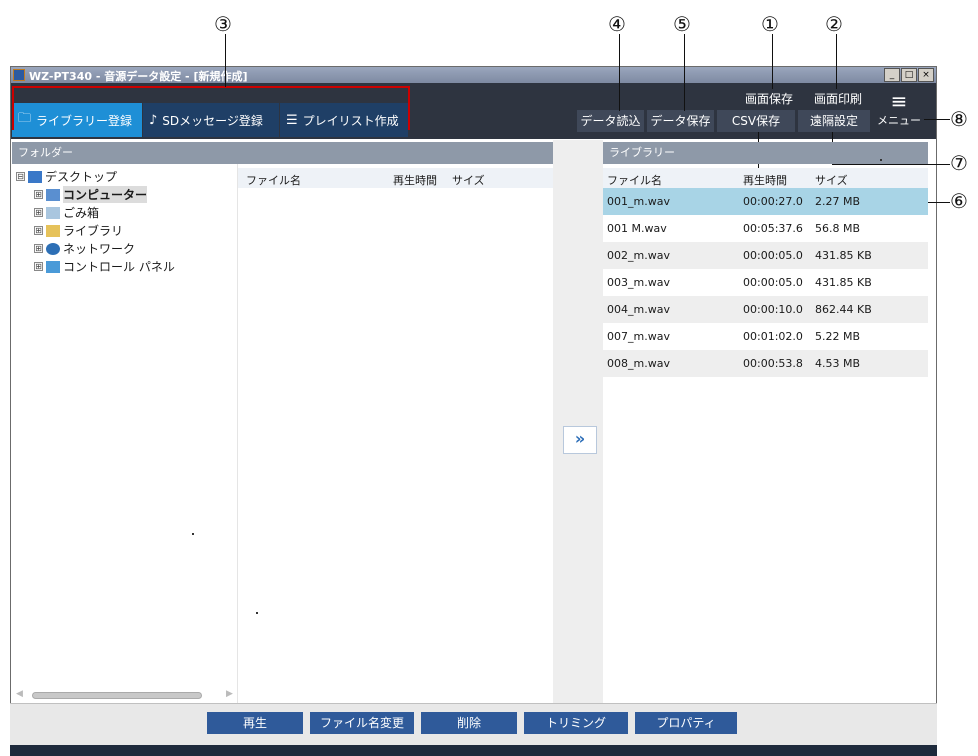 This screenshot has height=756, width=978. I want to click on title-bar: WZ-PT340 - 音源データ設定 - [新規作成] _ □ ×, so click(473, 75).